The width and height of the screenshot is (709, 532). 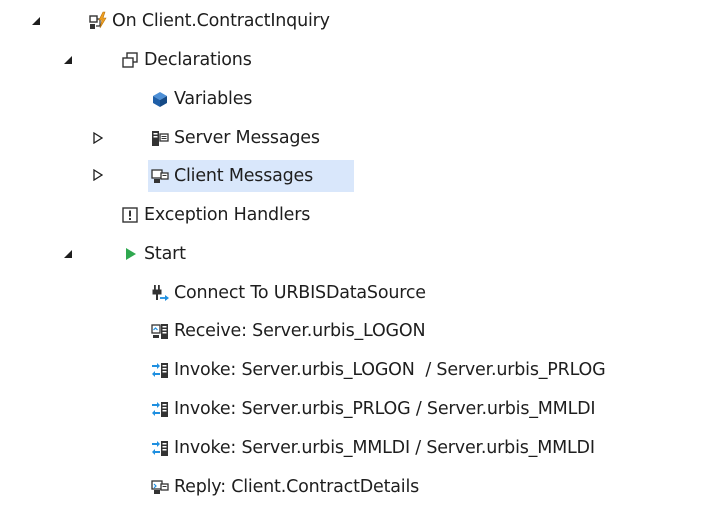 I want to click on reply-icon, so click(x=160, y=487).